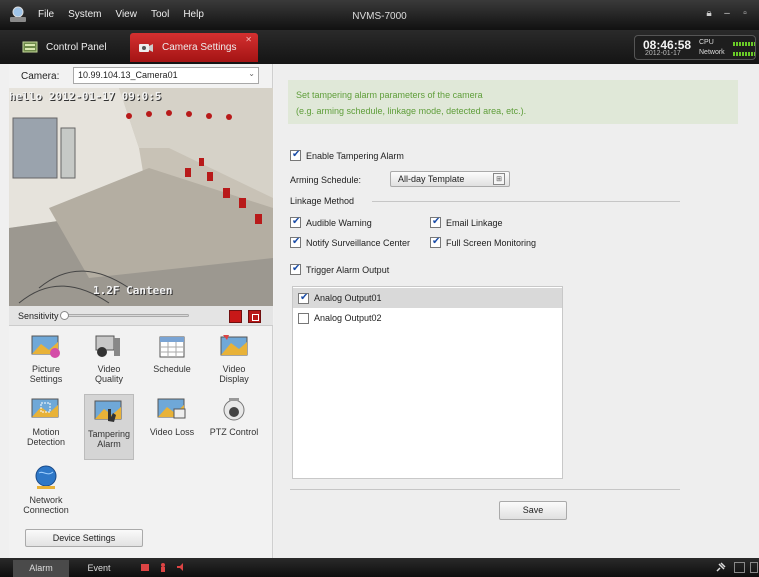  I want to click on email-linkage-label: Email Linkage, so click(474, 222).